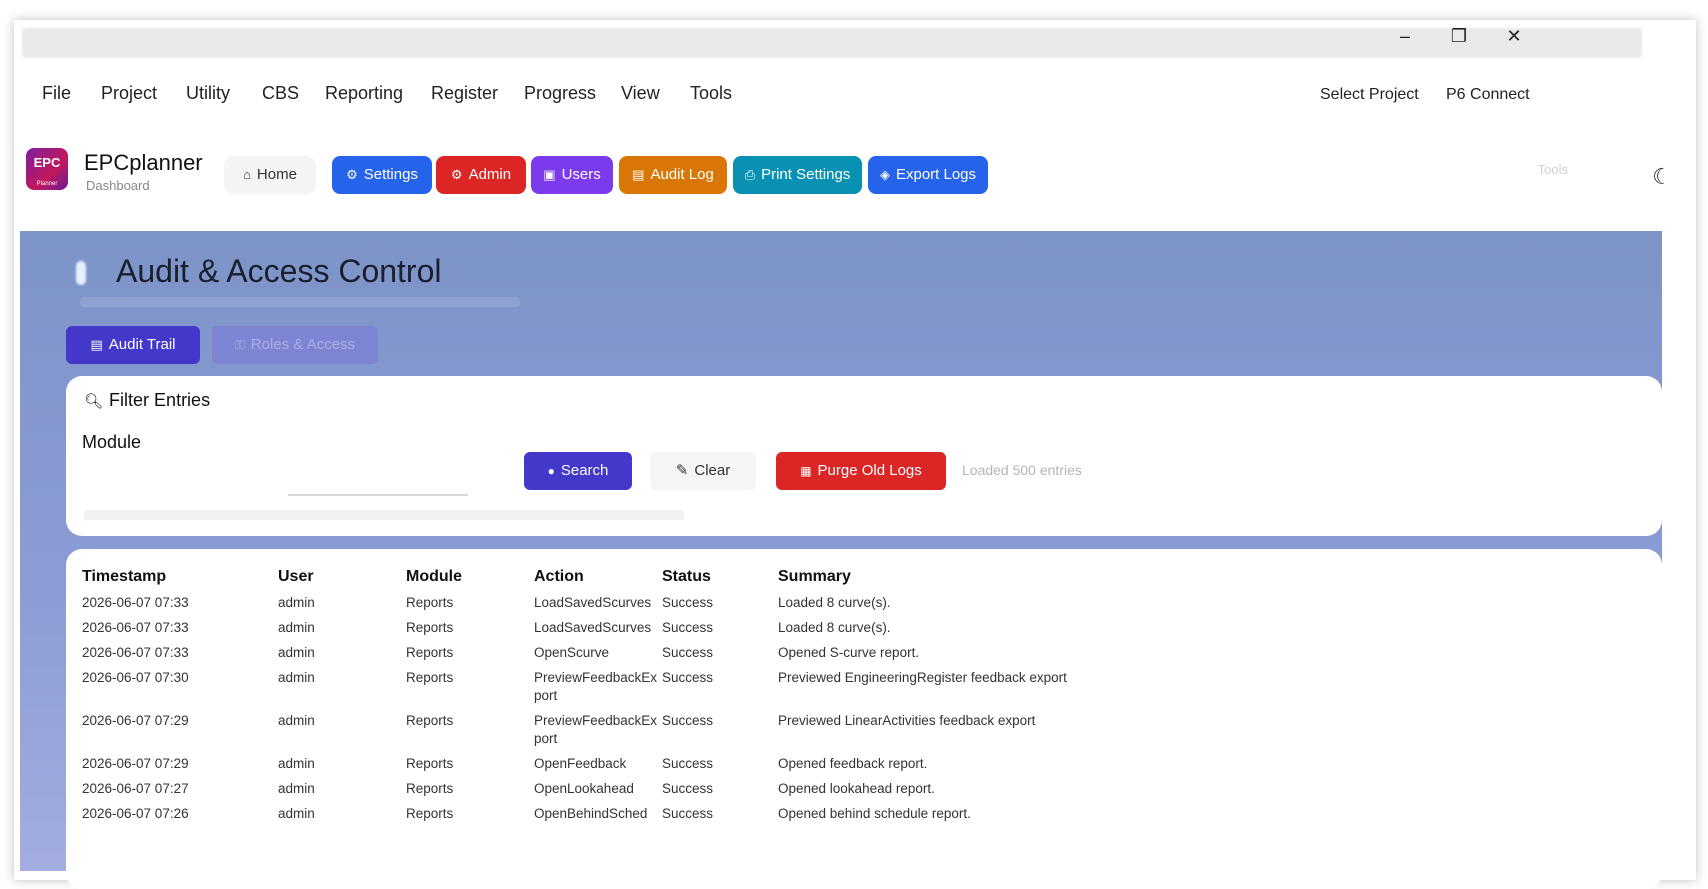 This screenshot has width=1708, height=889. Describe the element at coordinates (94, 401) in the screenshot. I see `magnifier-icon: 🔍︎` at that location.